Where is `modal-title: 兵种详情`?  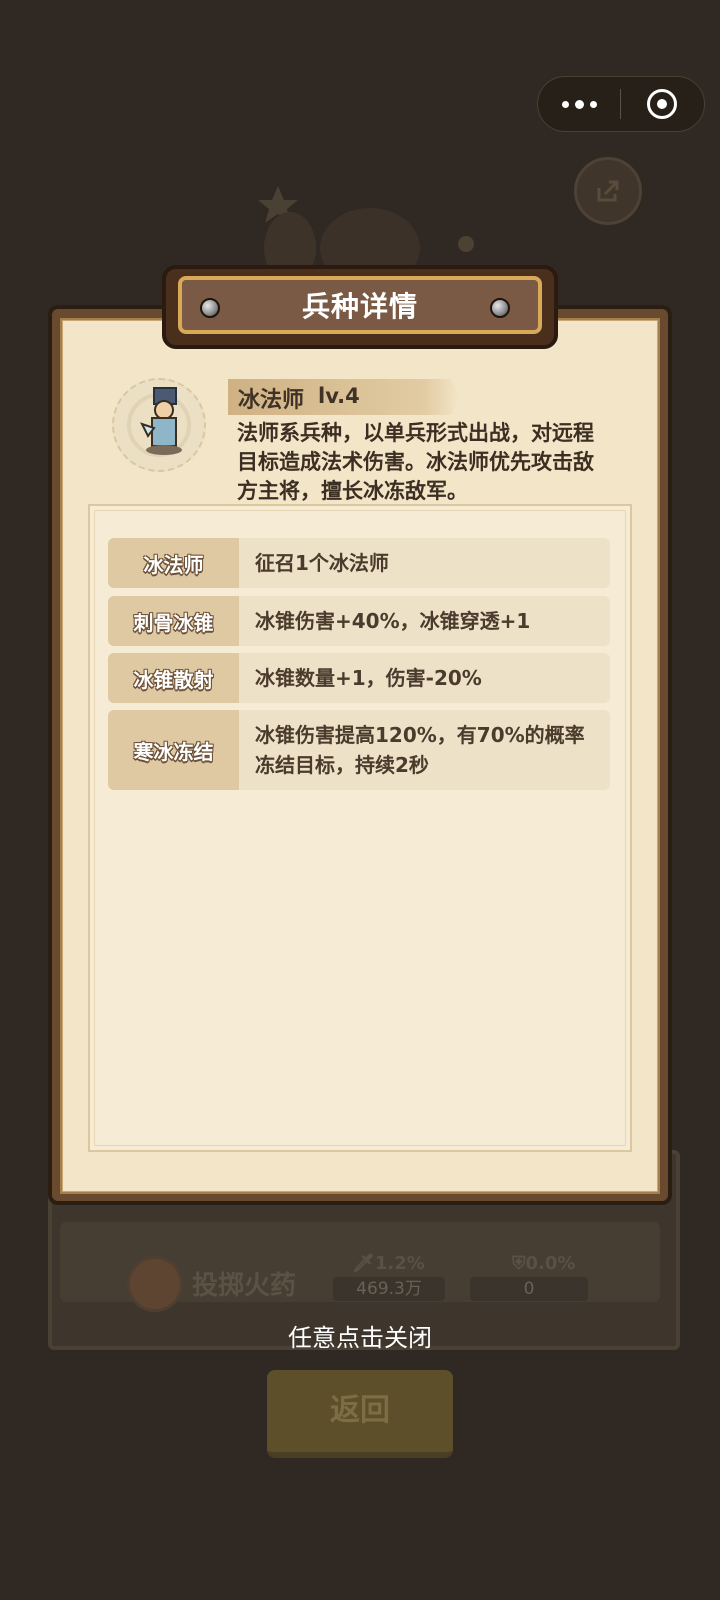
modal-title: 兵种详情 is located at coordinates (359, 306).